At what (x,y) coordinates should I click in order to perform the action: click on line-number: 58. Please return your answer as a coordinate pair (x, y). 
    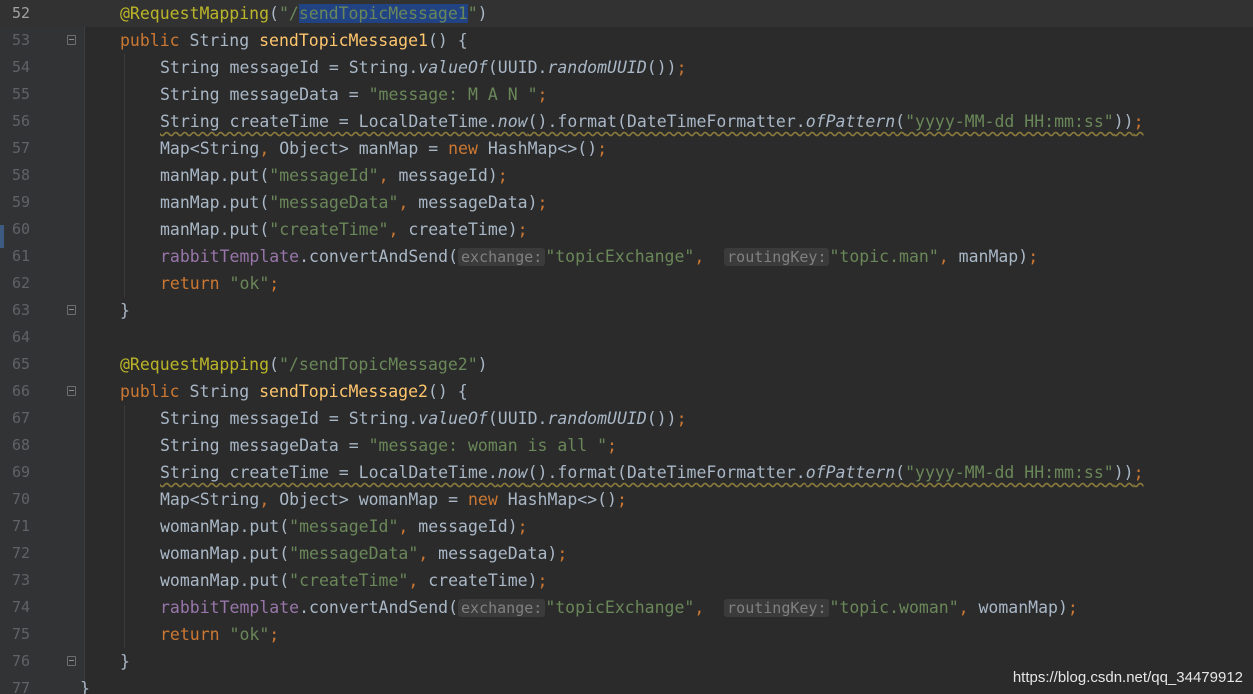
    Looking at the image, I should click on (15, 175).